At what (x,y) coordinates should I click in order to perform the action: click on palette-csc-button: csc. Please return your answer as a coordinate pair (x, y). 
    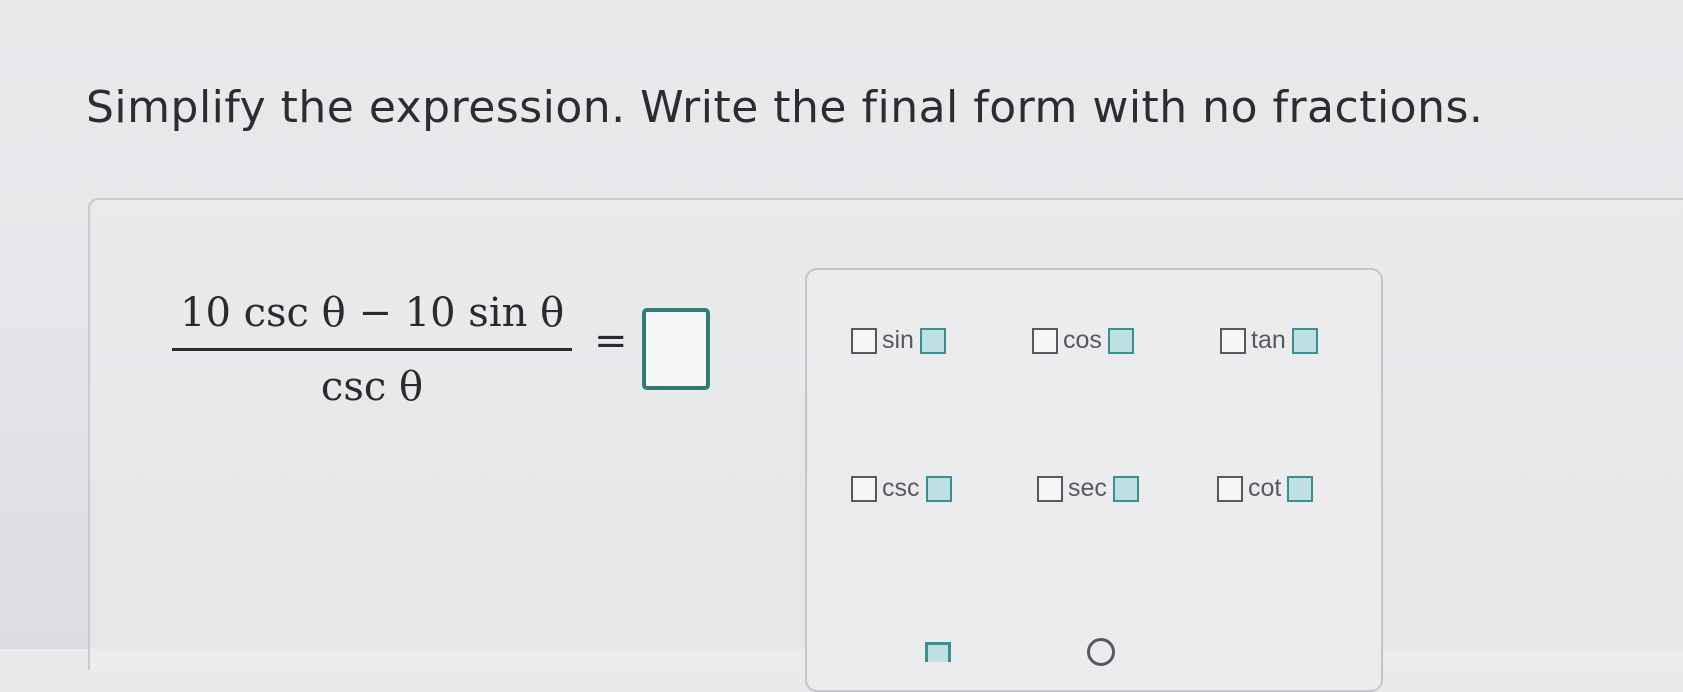
    Looking at the image, I should click on (901, 488).